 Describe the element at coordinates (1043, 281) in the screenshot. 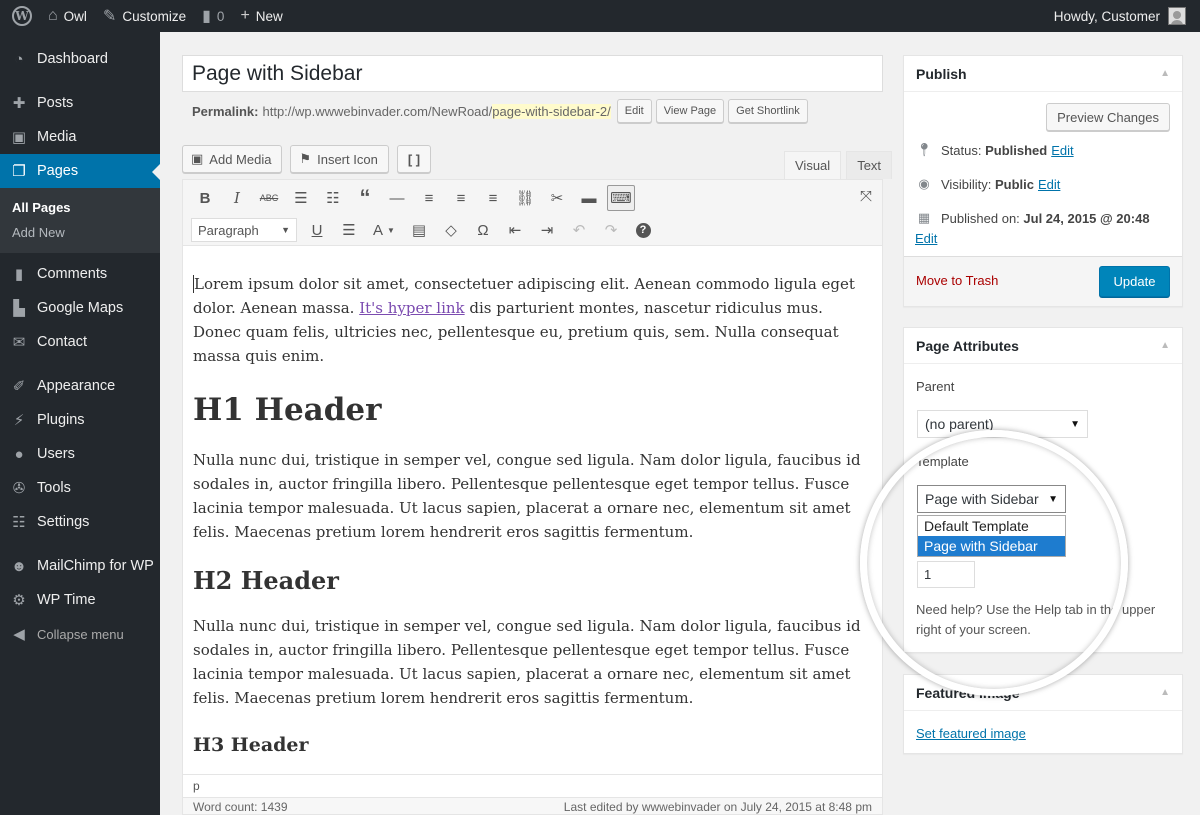

I see `publish-actions: Move to Trash Update` at that location.